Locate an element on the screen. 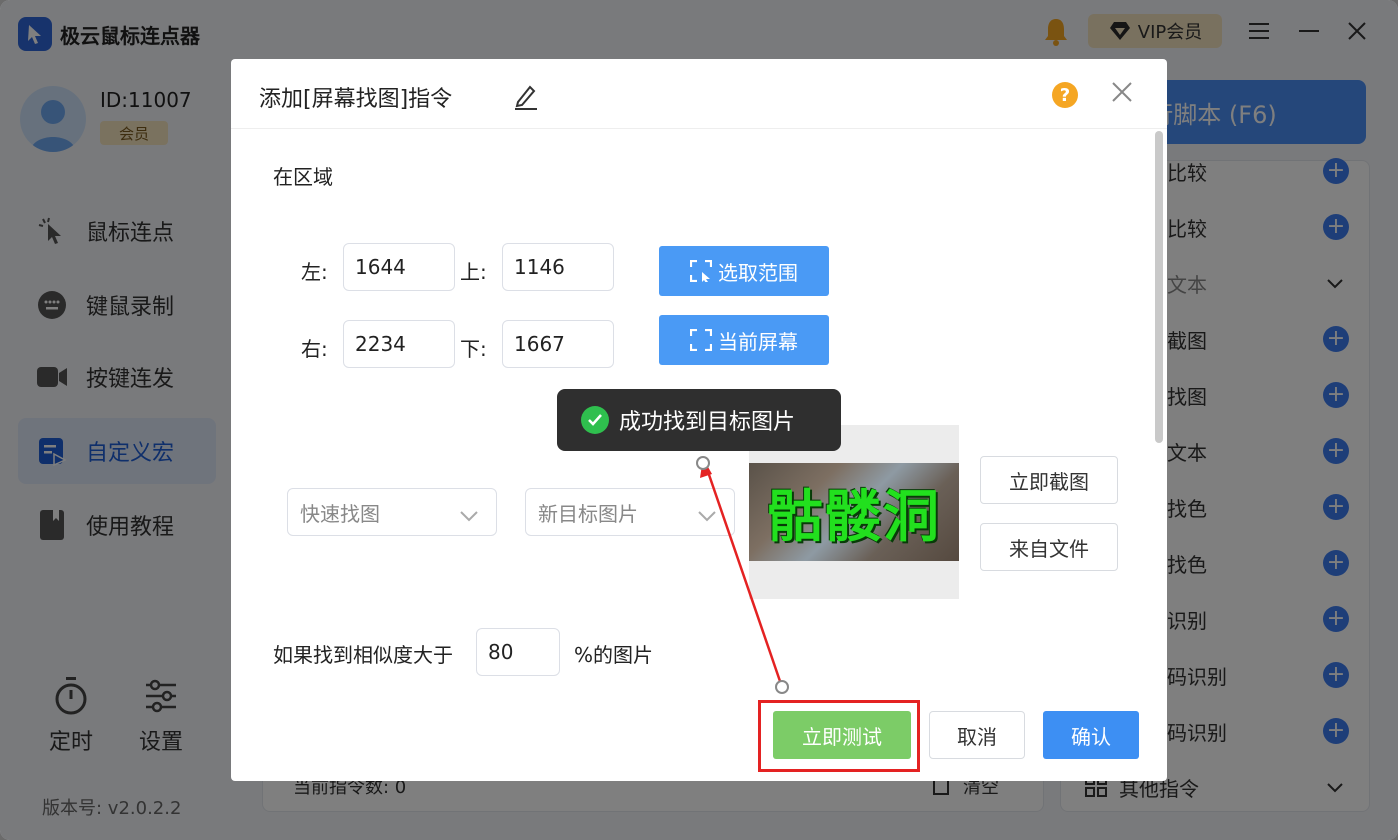  check-circle-icon is located at coordinates (595, 420).